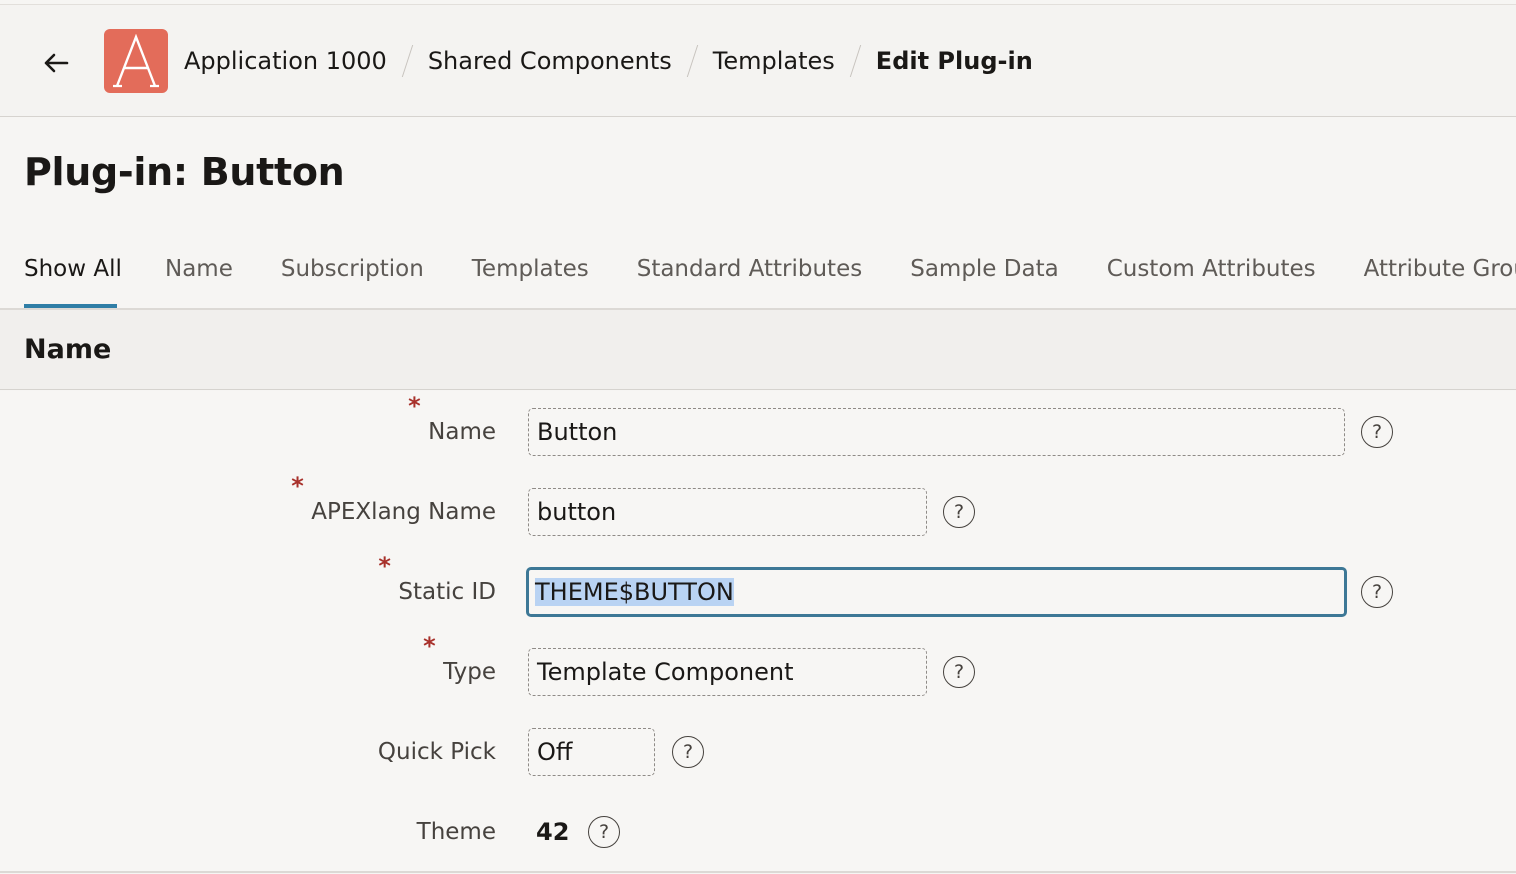 The height and width of the screenshot is (874, 1516). I want to click on theme-value: 42, so click(553, 832).